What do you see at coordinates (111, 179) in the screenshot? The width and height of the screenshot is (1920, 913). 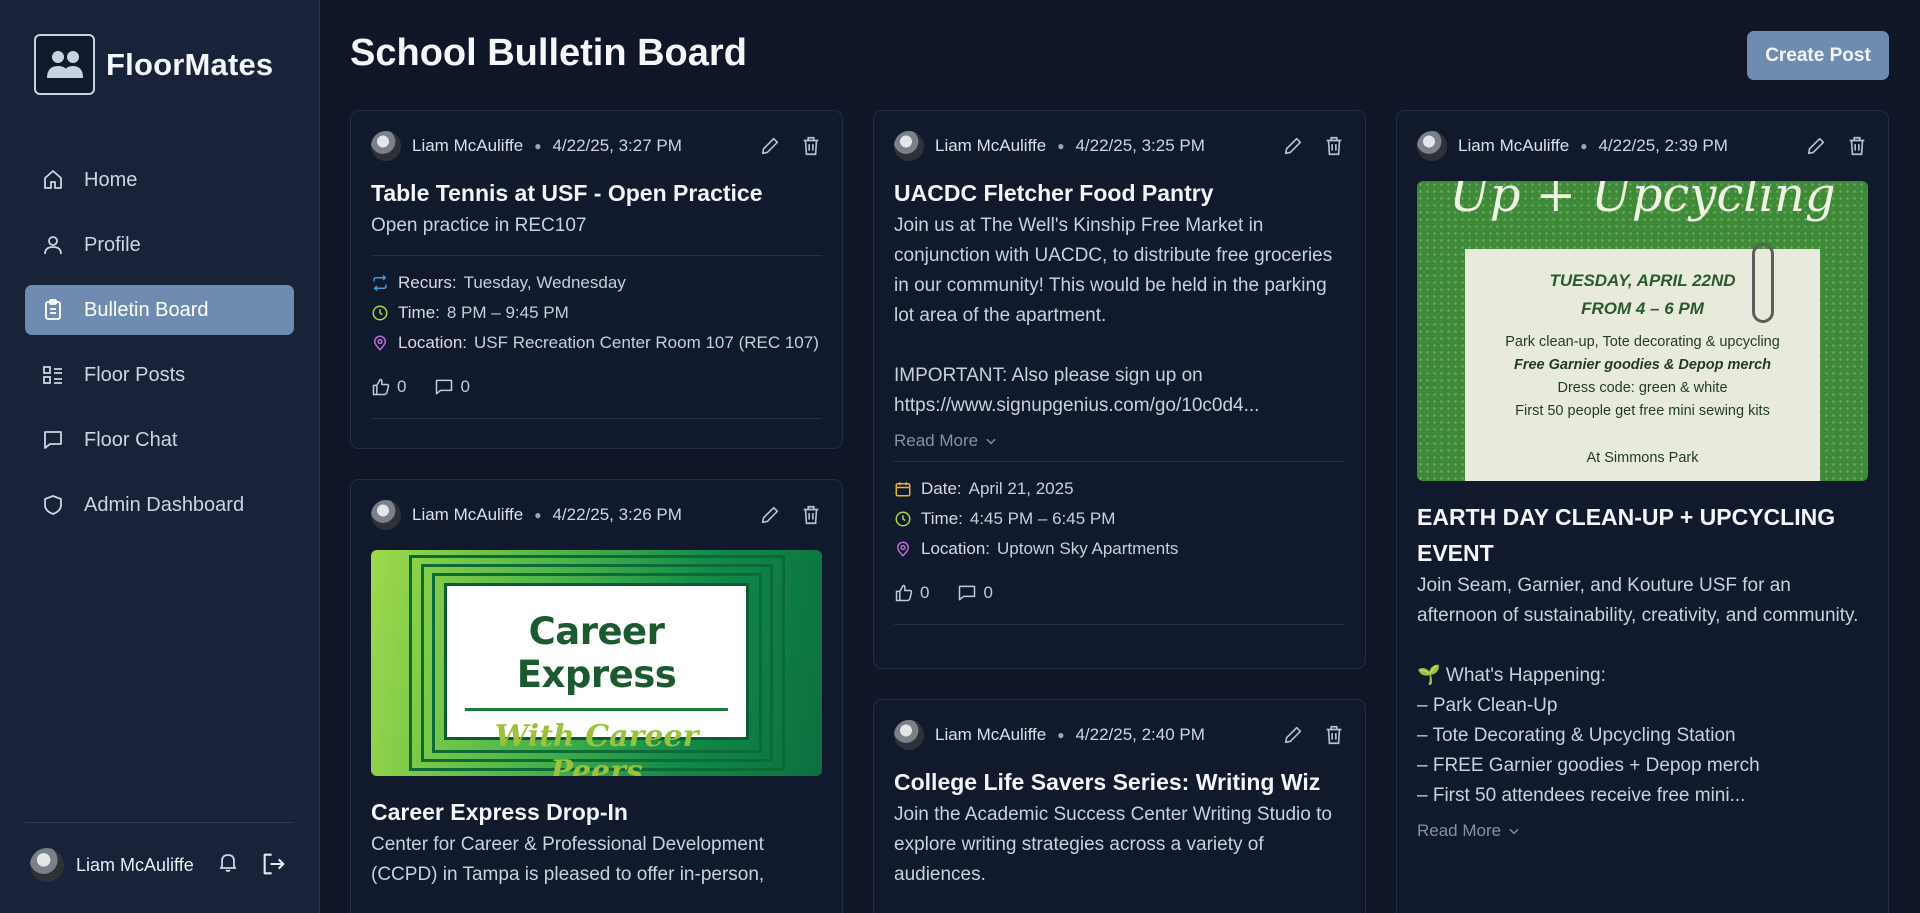 I see `sidebar-item-label: Home` at bounding box center [111, 179].